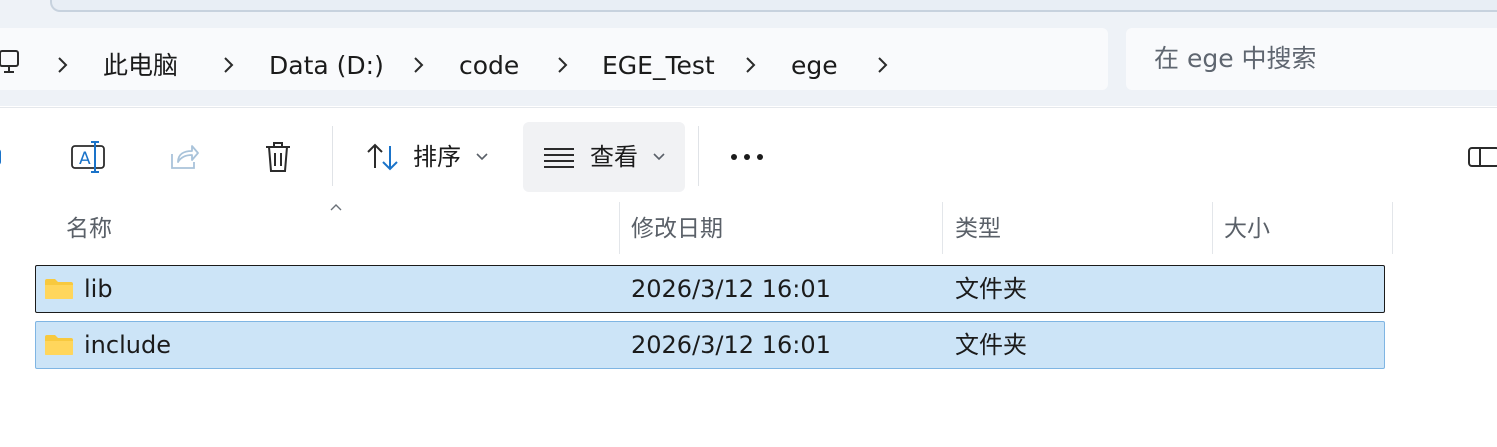 Image resolution: width=1497 pixels, height=447 pixels. What do you see at coordinates (98, 289) in the screenshot?
I see `file-name: lib` at bounding box center [98, 289].